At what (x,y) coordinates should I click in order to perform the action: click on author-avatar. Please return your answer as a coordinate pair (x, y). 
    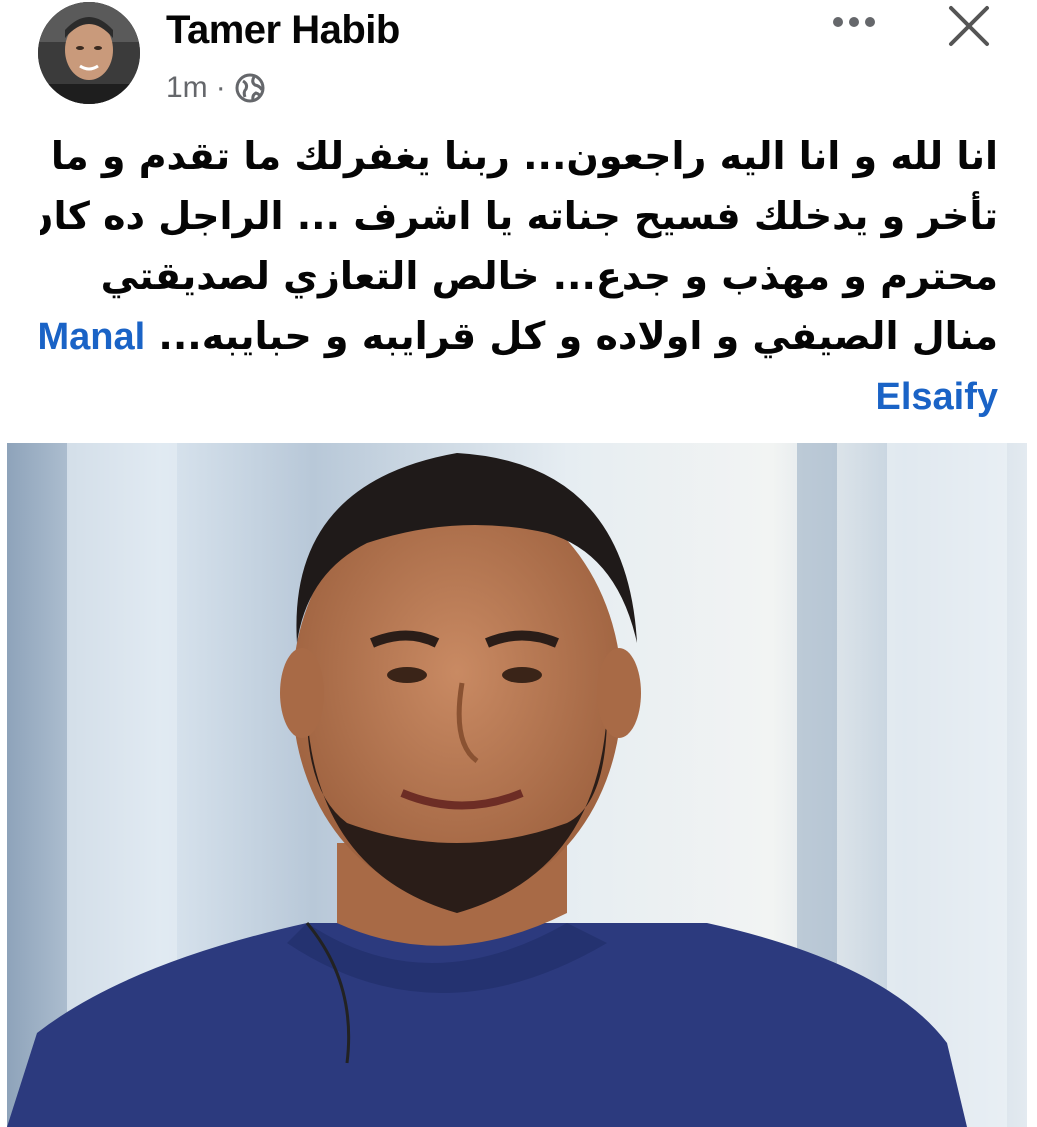
    Looking at the image, I should click on (89, 53).